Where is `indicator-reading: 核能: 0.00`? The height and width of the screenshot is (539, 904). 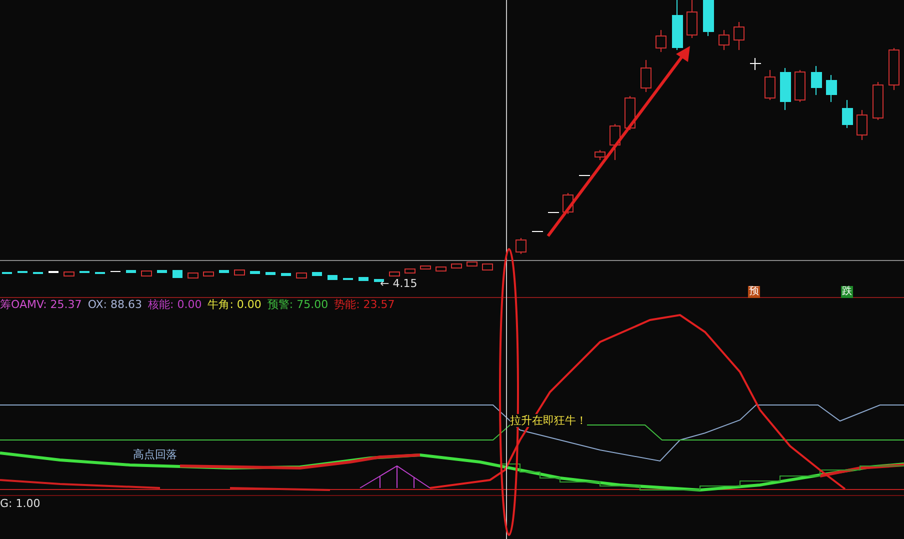 indicator-reading: 核能: 0.00 is located at coordinates (175, 305).